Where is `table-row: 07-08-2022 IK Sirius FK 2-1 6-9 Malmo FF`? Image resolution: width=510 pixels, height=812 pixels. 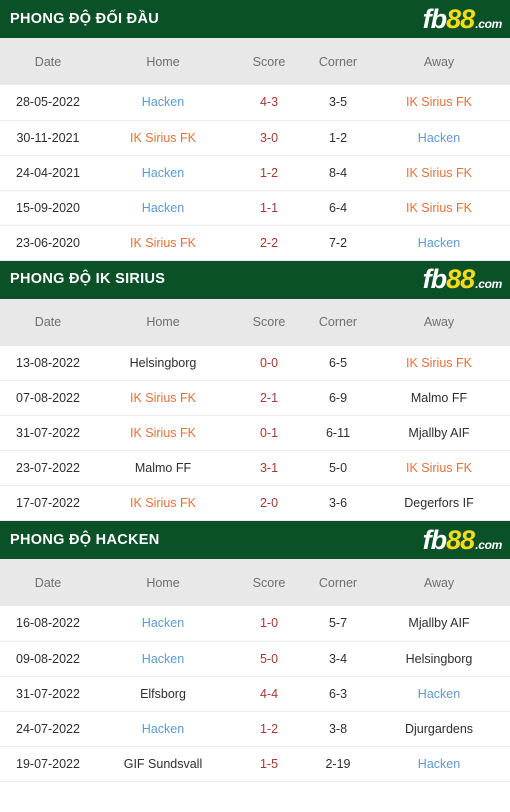 table-row: 07-08-2022 IK Sirius FK 2-1 6-9 Malmo FF is located at coordinates (255, 398).